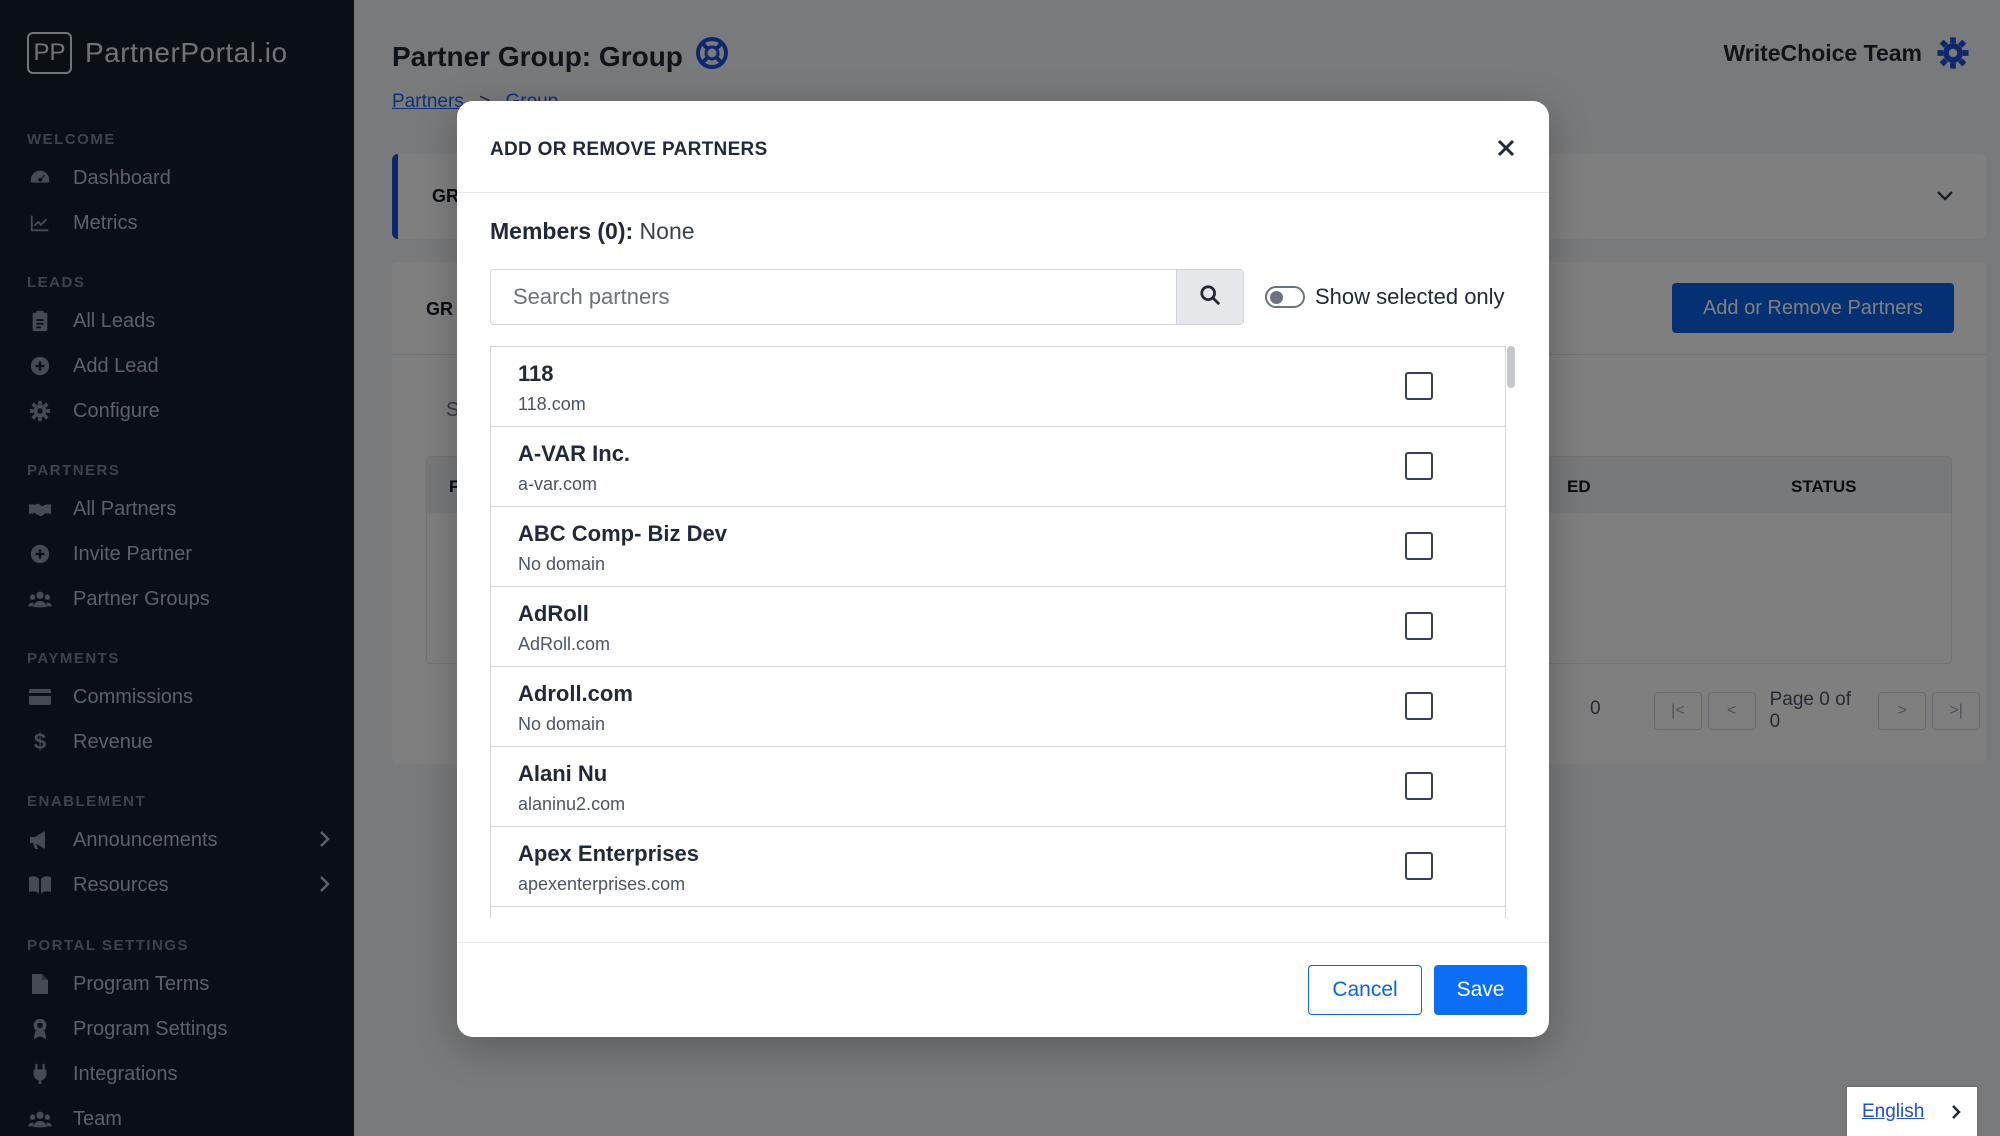 This screenshot has width=2000, height=1136. What do you see at coordinates (1410, 297) in the screenshot?
I see `show-selected-label: Show selected only` at bounding box center [1410, 297].